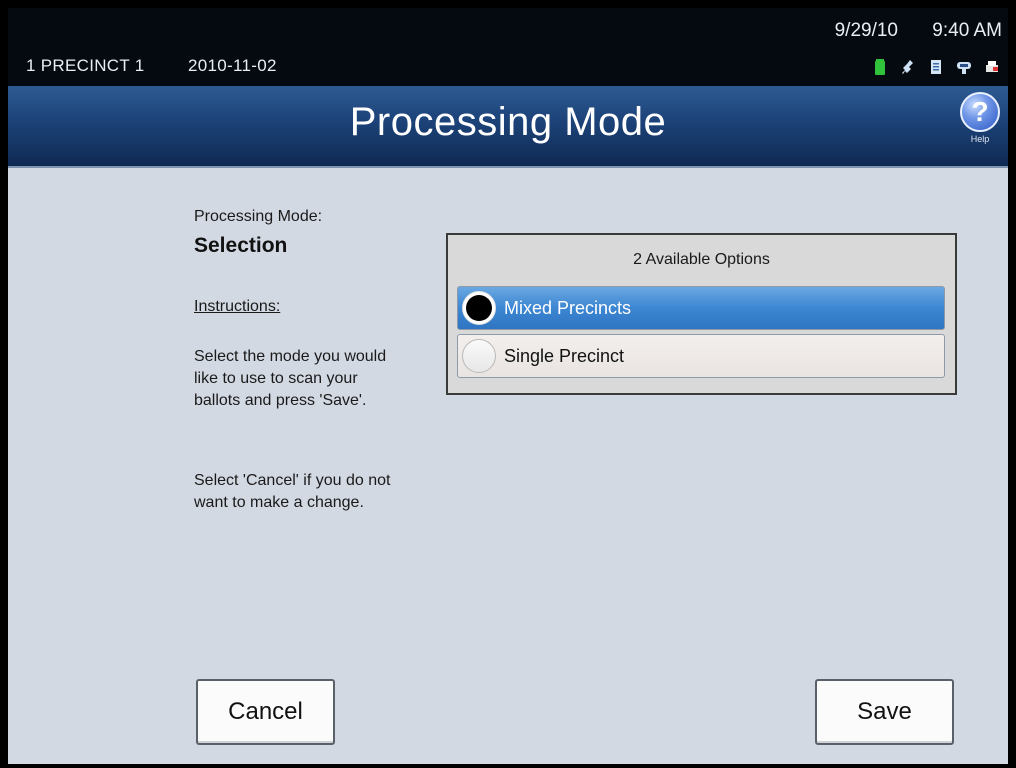 The image size is (1016, 768). What do you see at coordinates (237, 306) in the screenshot?
I see `instructions-heading: Instructions:` at bounding box center [237, 306].